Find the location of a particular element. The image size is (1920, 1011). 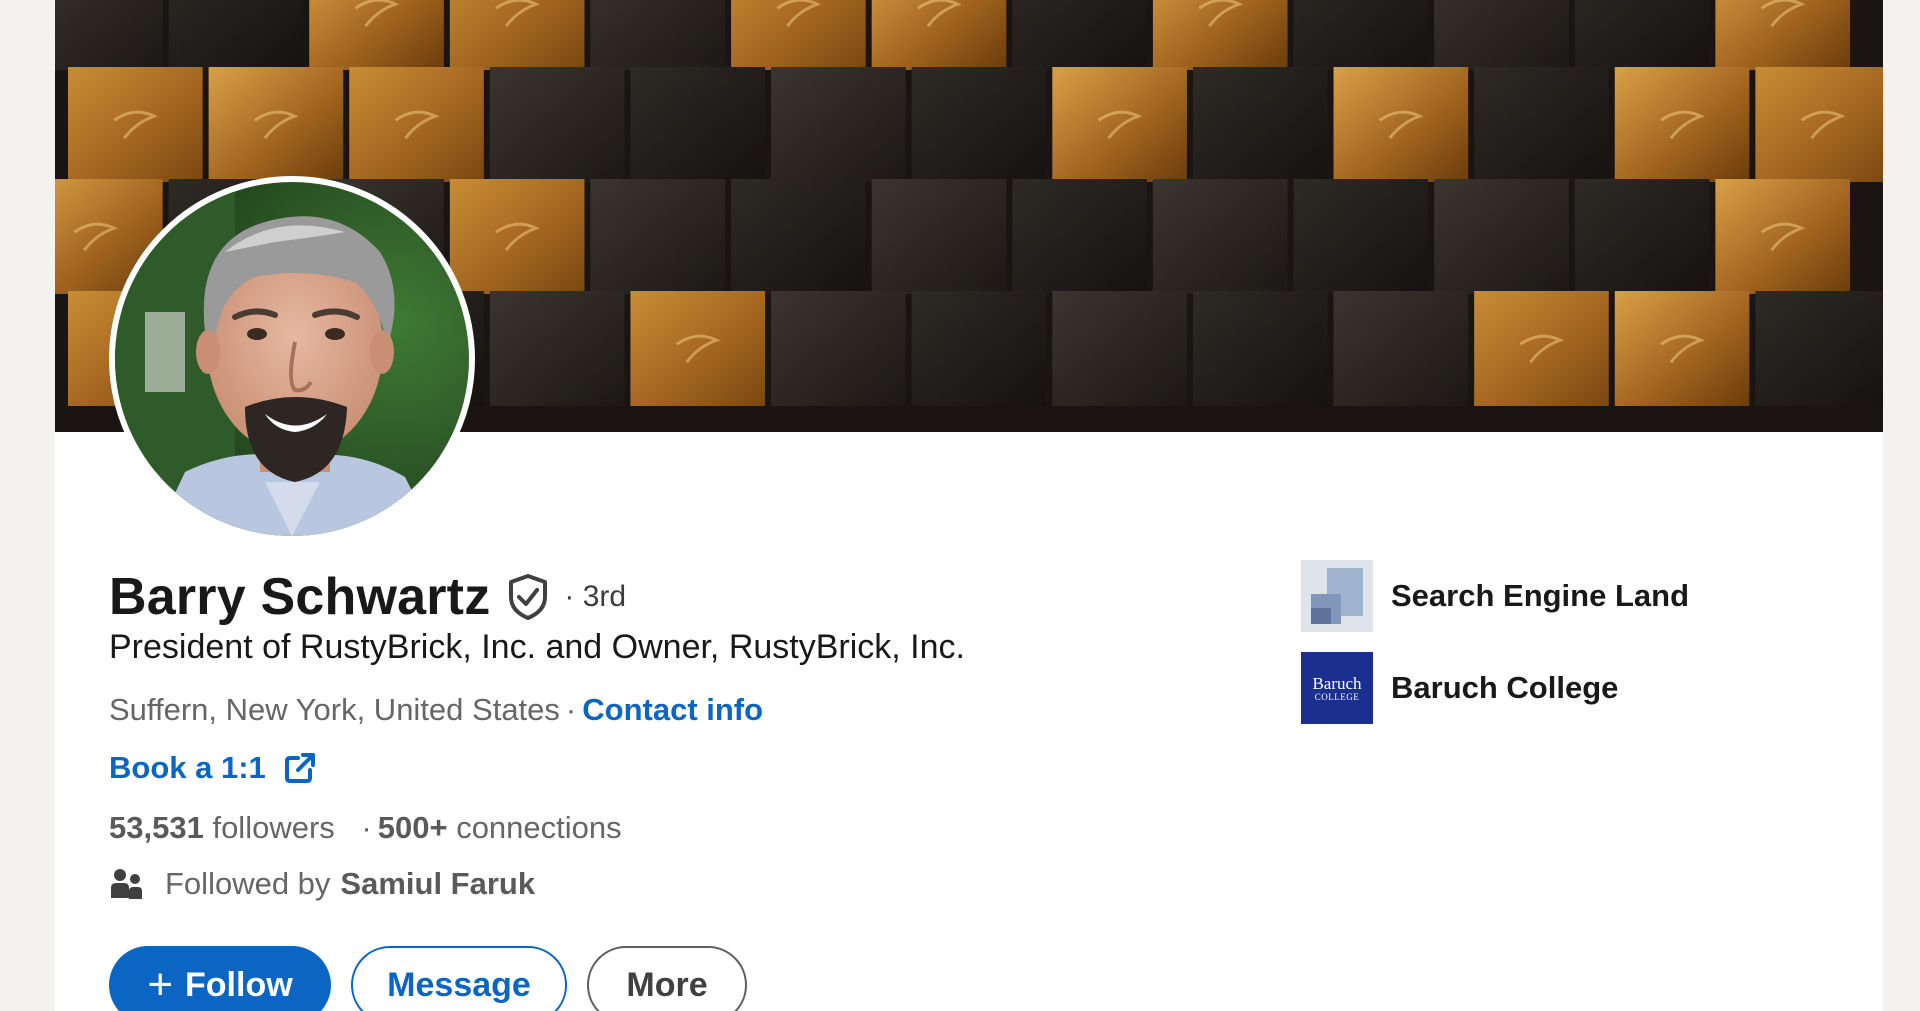

followers-count: 53,531 is located at coordinates (156, 827).